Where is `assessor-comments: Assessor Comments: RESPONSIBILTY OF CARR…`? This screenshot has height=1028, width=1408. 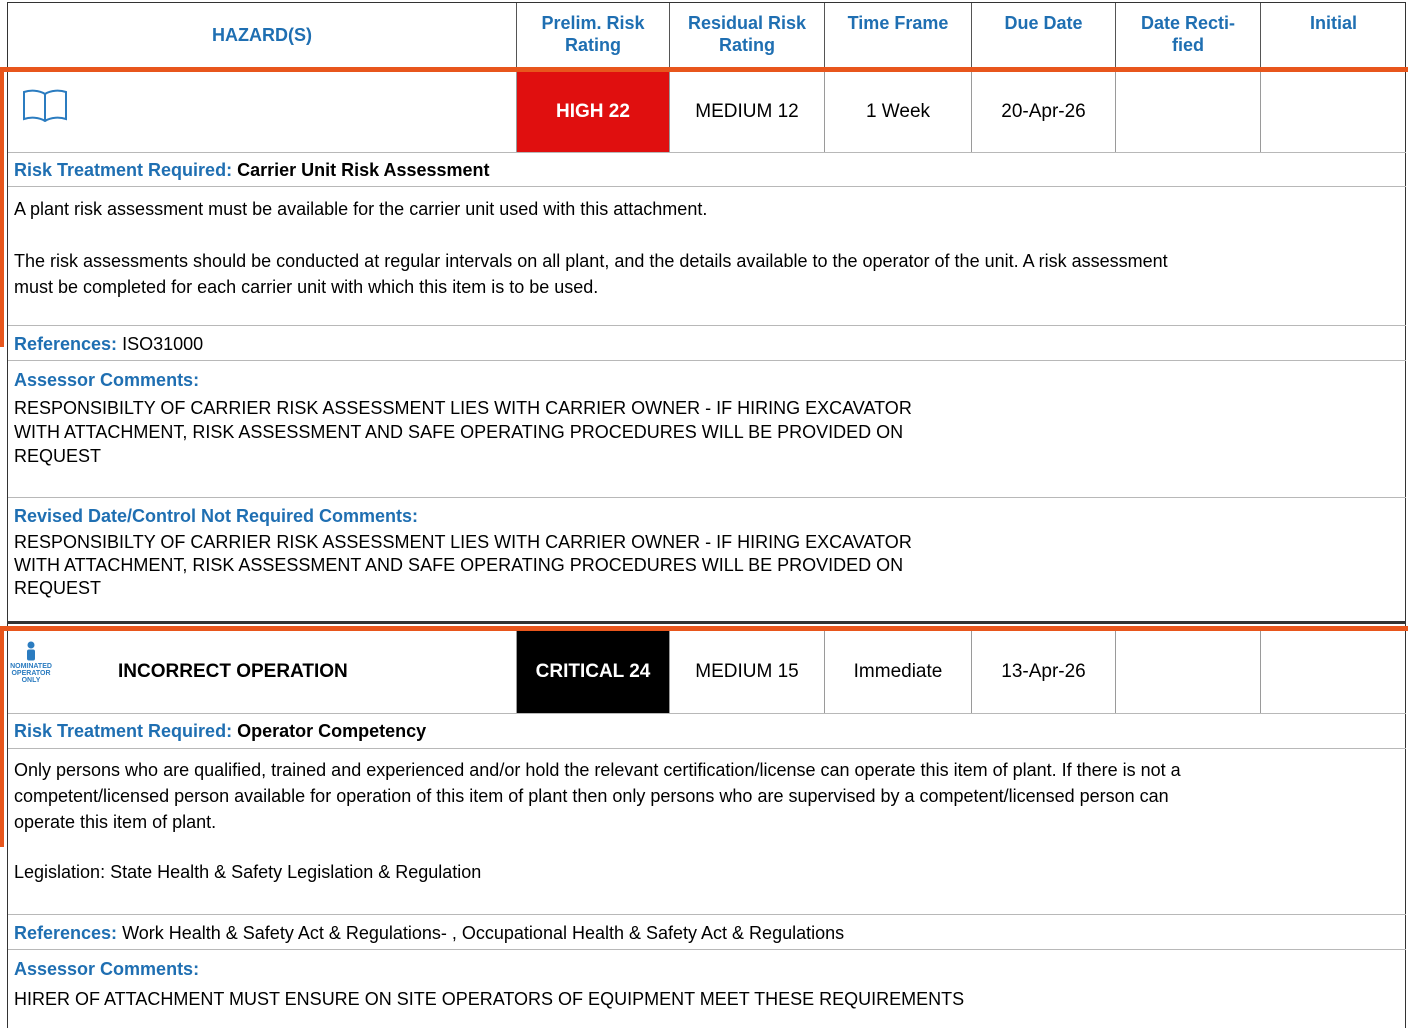
assessor-comments: Assessor Comments: RESPONSIBILTY OF CARR… is located at coordinates (463, 418).